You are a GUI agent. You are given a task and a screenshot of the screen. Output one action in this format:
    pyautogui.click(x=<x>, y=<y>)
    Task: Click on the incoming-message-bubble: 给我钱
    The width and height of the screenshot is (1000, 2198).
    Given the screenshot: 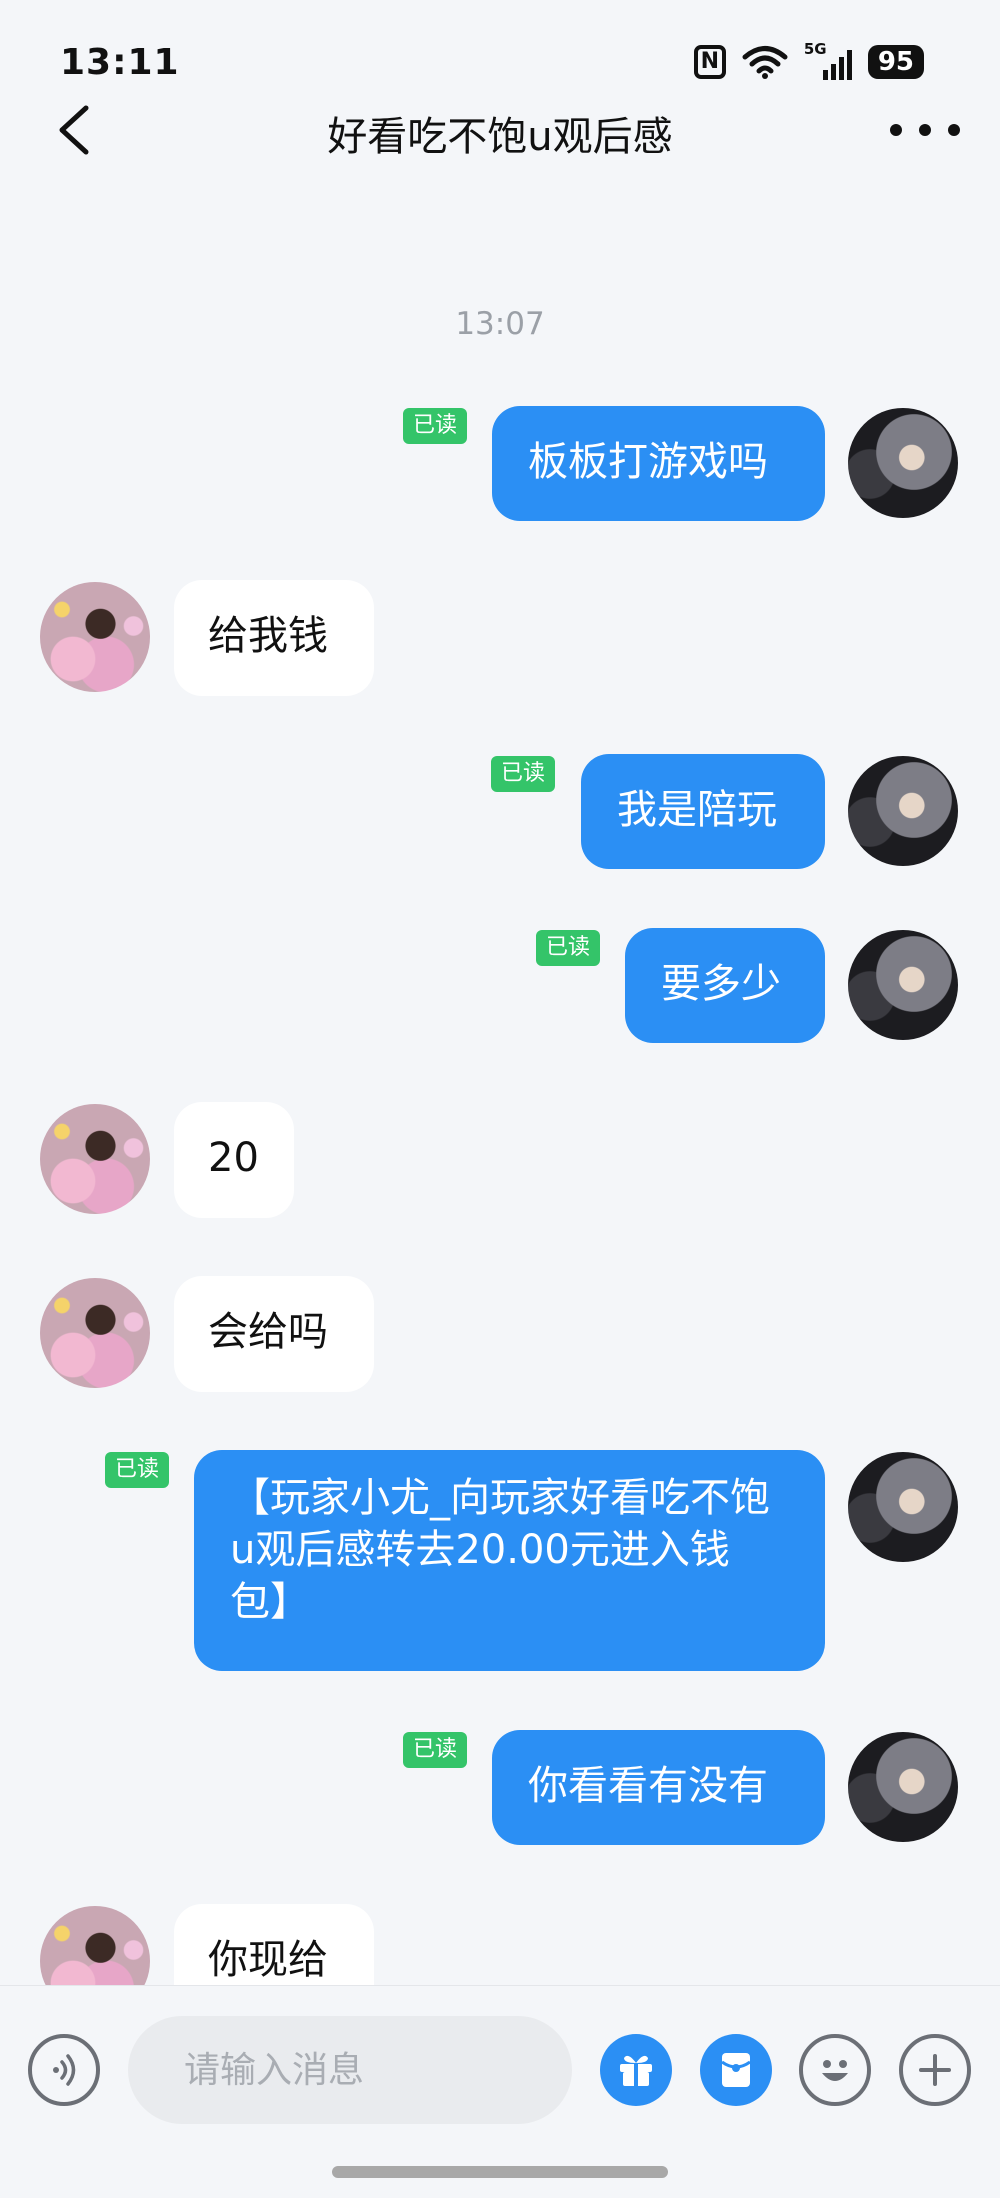 What is the action you would take?
    pyautogui.click(x=274, y=638)
    